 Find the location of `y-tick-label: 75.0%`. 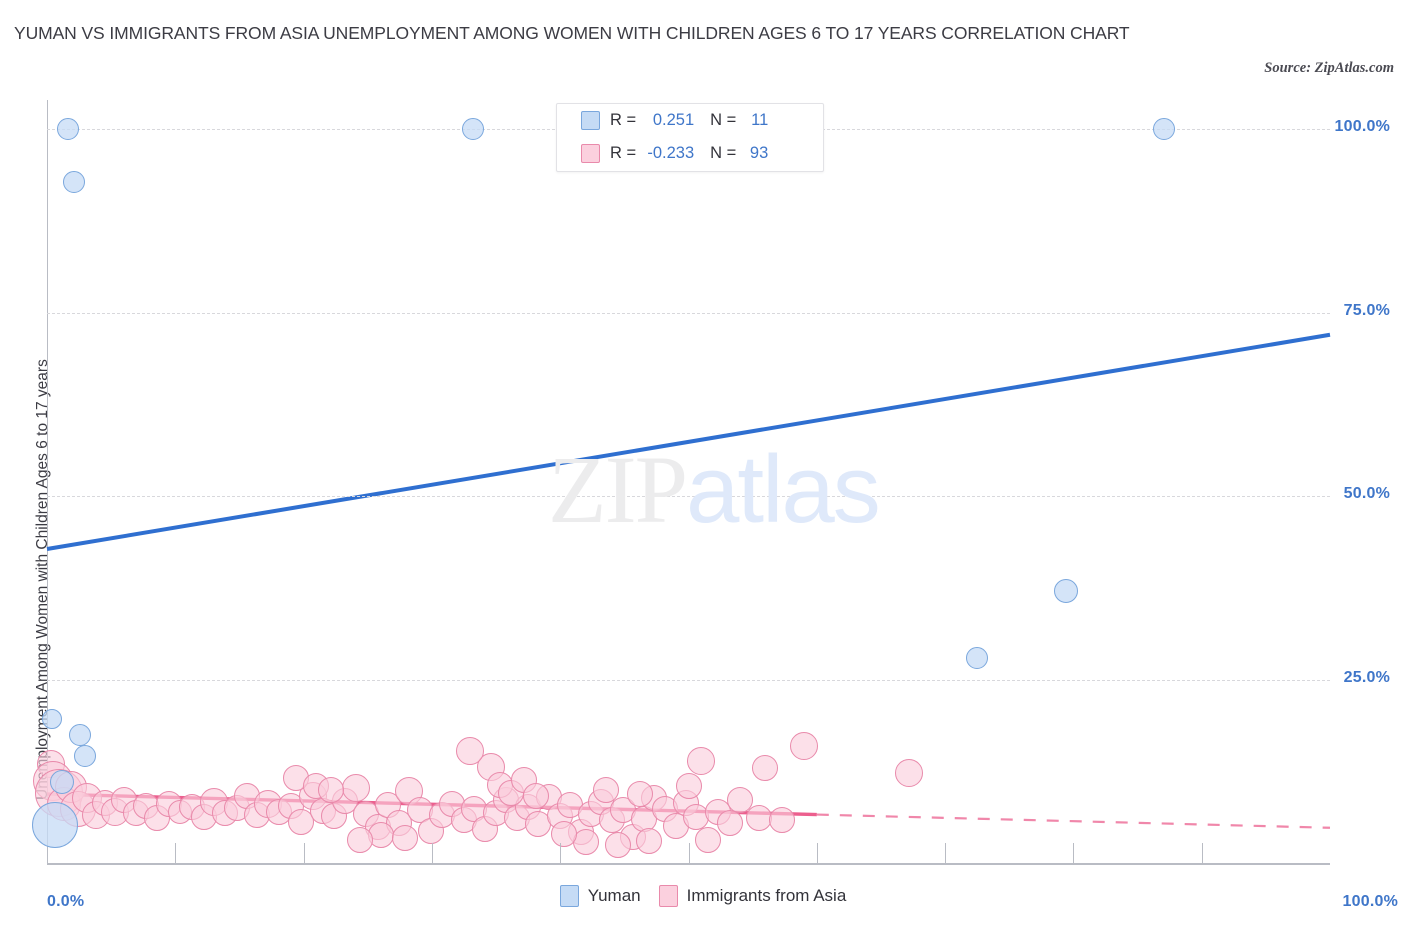

y-tick-label: 75.0% is located at coordinates (1366, 310).